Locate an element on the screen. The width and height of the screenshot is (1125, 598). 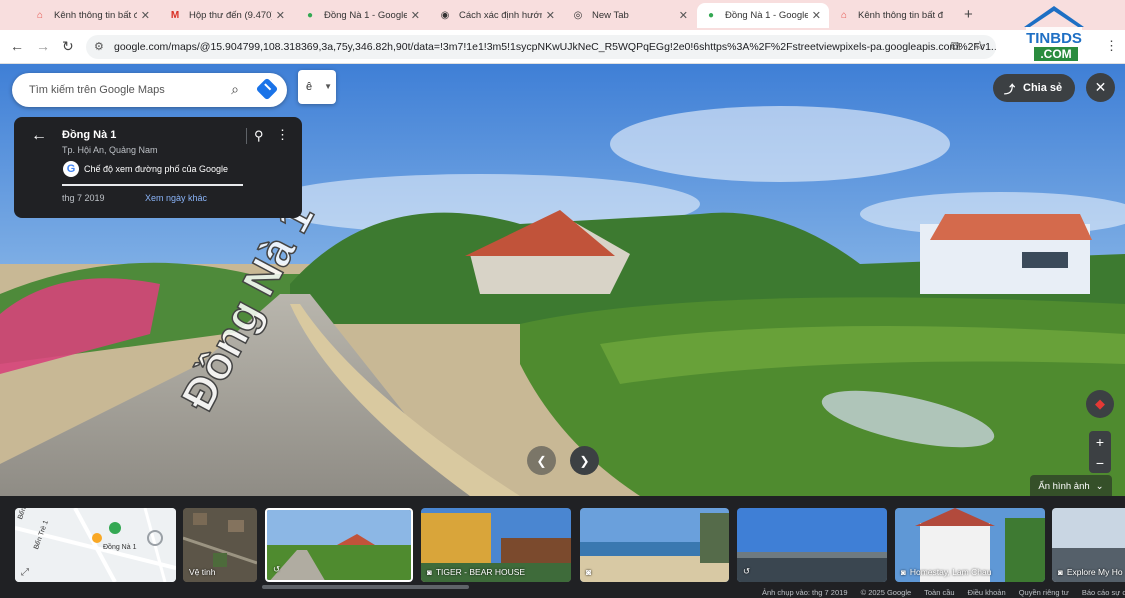
install-icon: ⧉ is located at coordinates (955, 46).